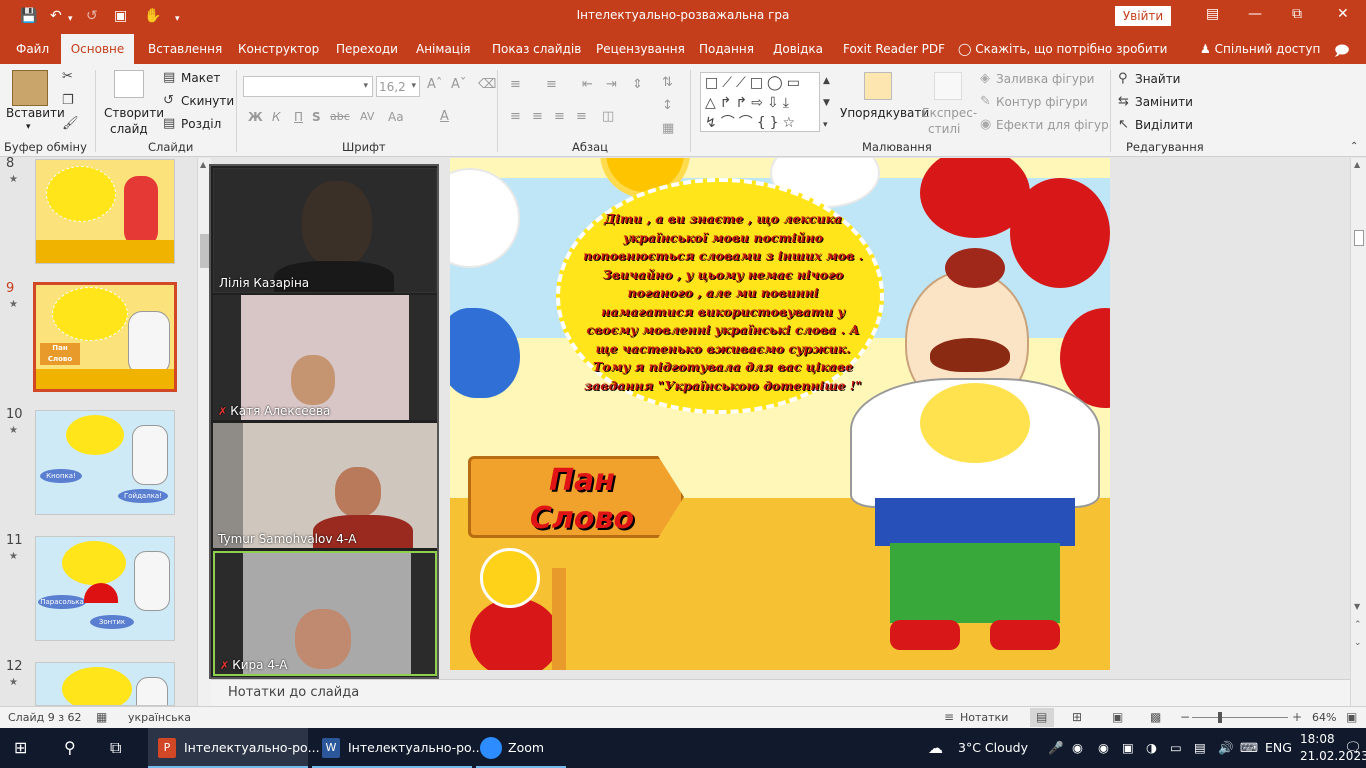 The image size is (1366, 768). Describe the element at coordinates (1117, 717) in the screenshot. I see `reading-view-icon: ▣` at that location.